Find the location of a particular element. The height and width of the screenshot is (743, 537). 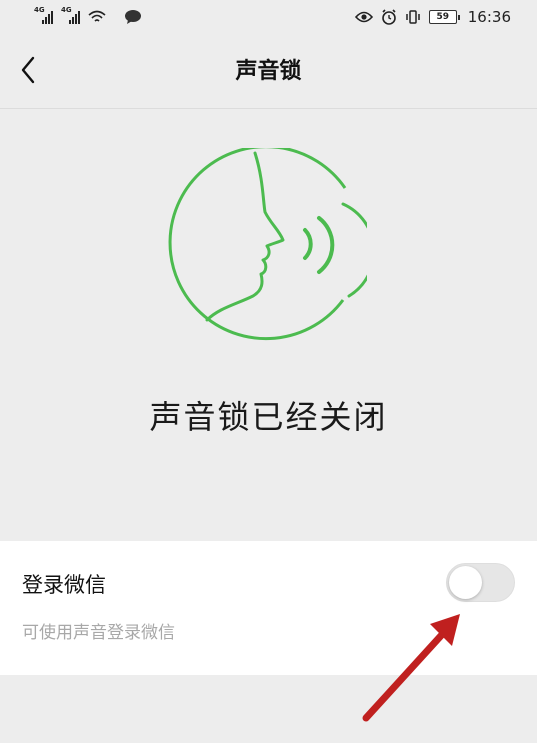

status-bar-right: 59 16:36 is located at coordinates (432, 17).